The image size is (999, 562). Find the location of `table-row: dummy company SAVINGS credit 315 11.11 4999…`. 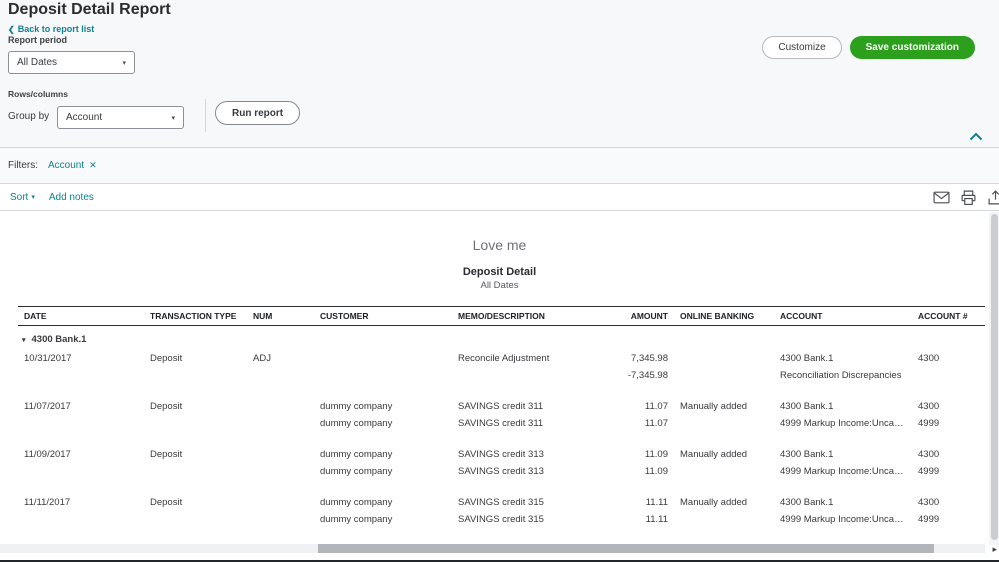

table-row: dummy company SAVINGS credit 315 11.11 4999… is located at coordinates (501, 519).